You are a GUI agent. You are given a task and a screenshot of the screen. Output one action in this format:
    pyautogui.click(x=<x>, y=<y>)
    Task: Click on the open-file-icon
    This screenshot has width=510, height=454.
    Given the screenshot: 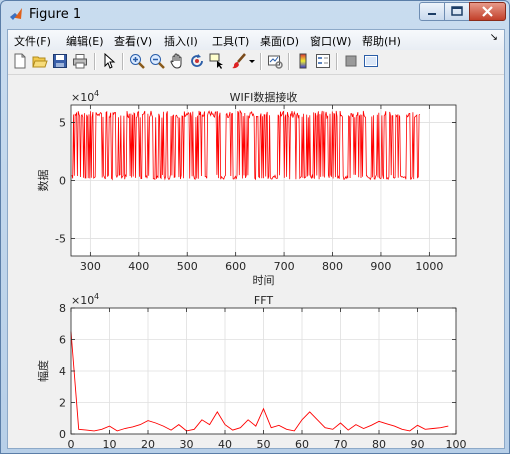 What is the action you would take?
    pyautogui.click(x=40, y=61)
    